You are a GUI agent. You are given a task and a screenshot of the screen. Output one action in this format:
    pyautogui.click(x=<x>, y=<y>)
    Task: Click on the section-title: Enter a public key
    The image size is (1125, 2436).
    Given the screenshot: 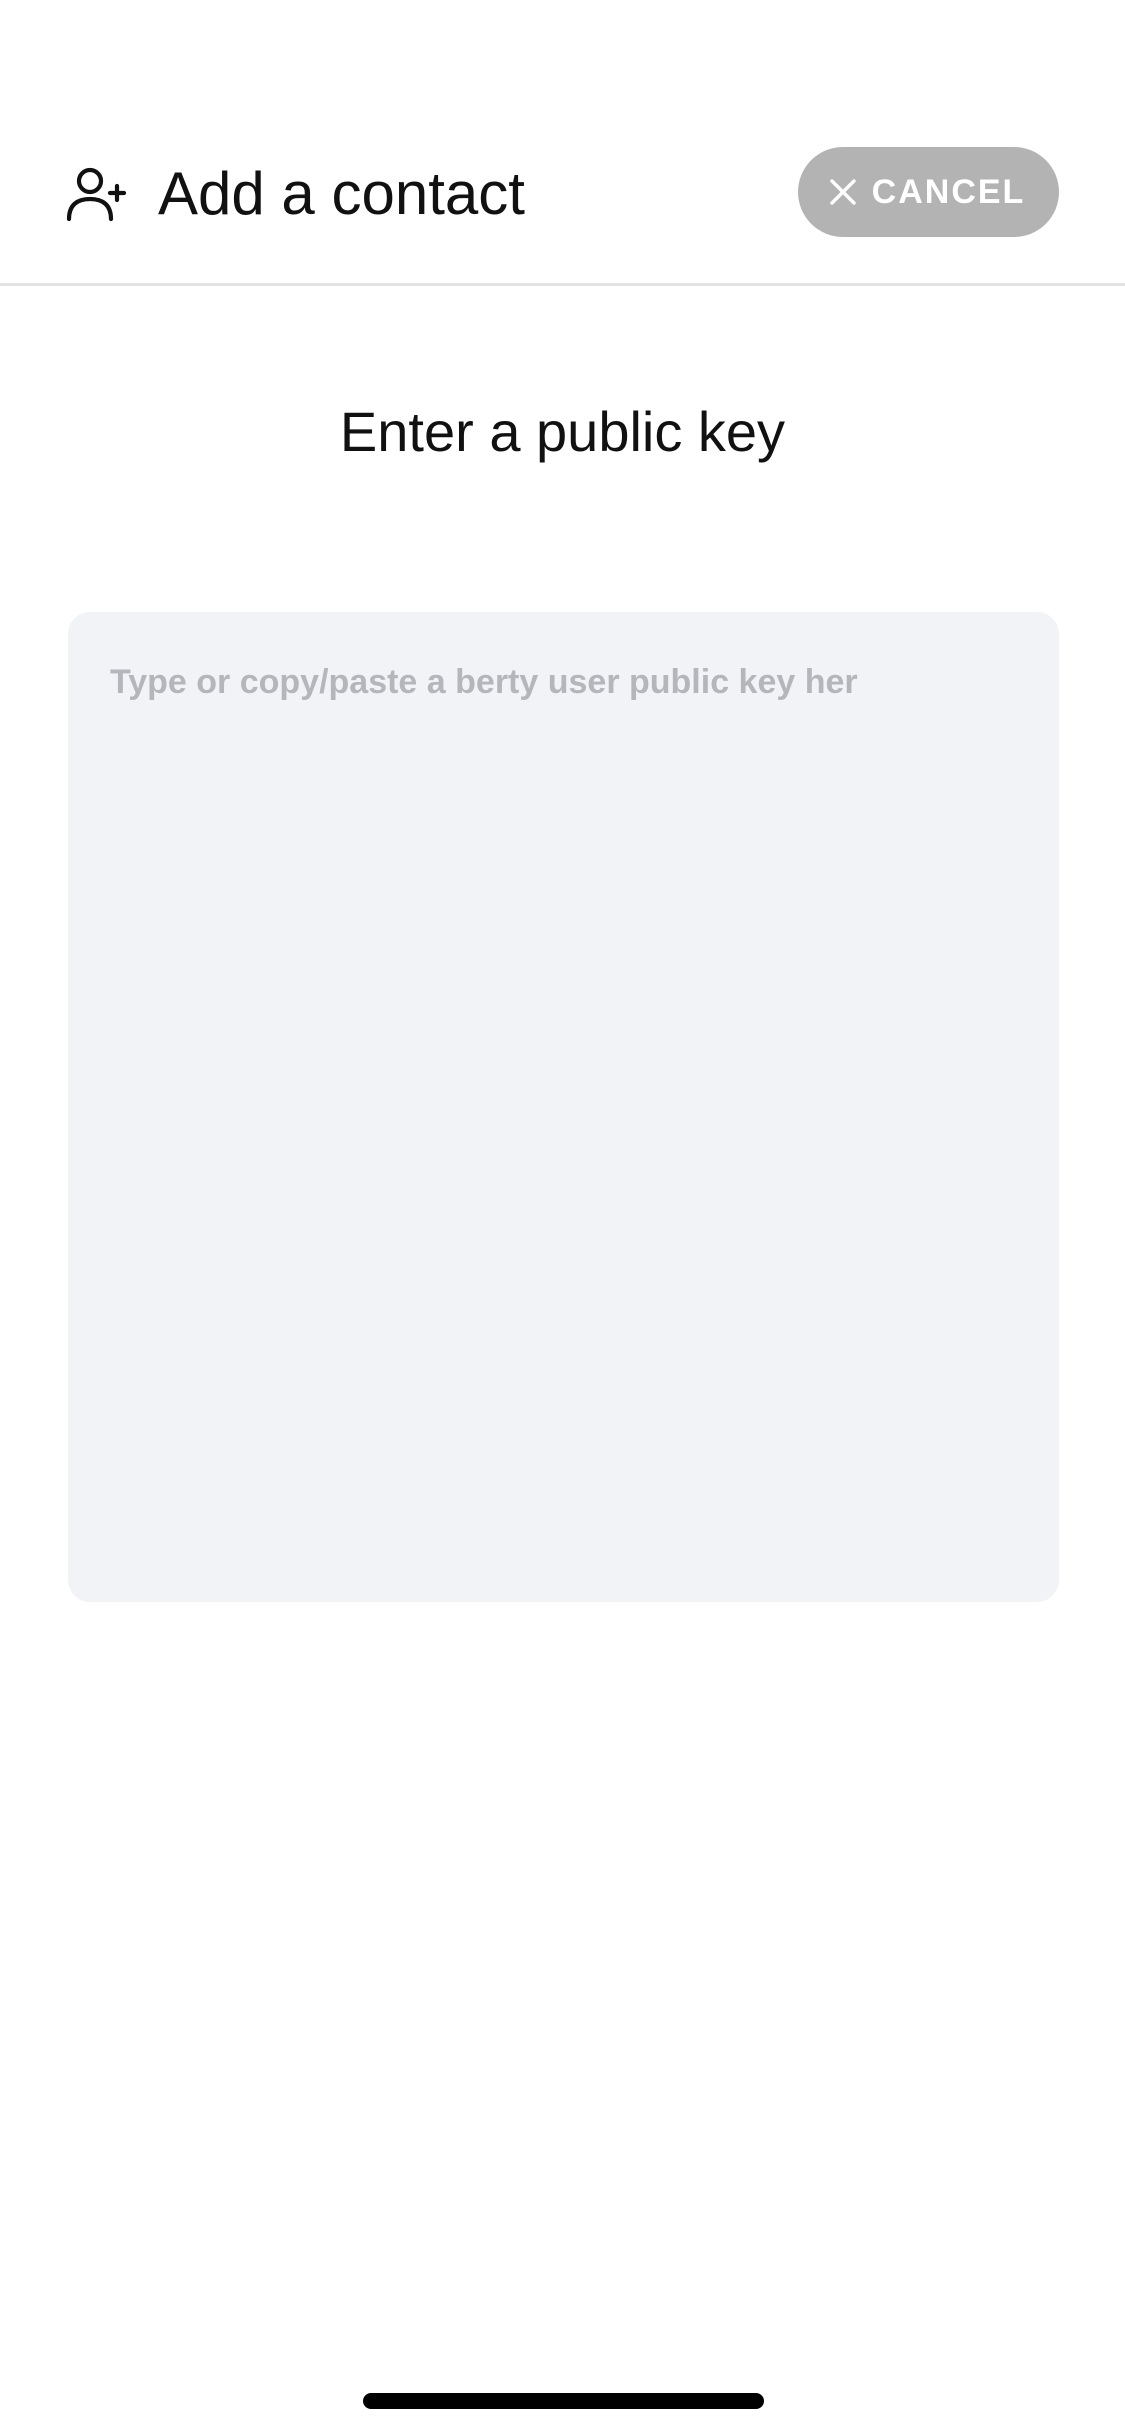 What is the action you would take?
    pyautogui.click(x=562, y=431)
    